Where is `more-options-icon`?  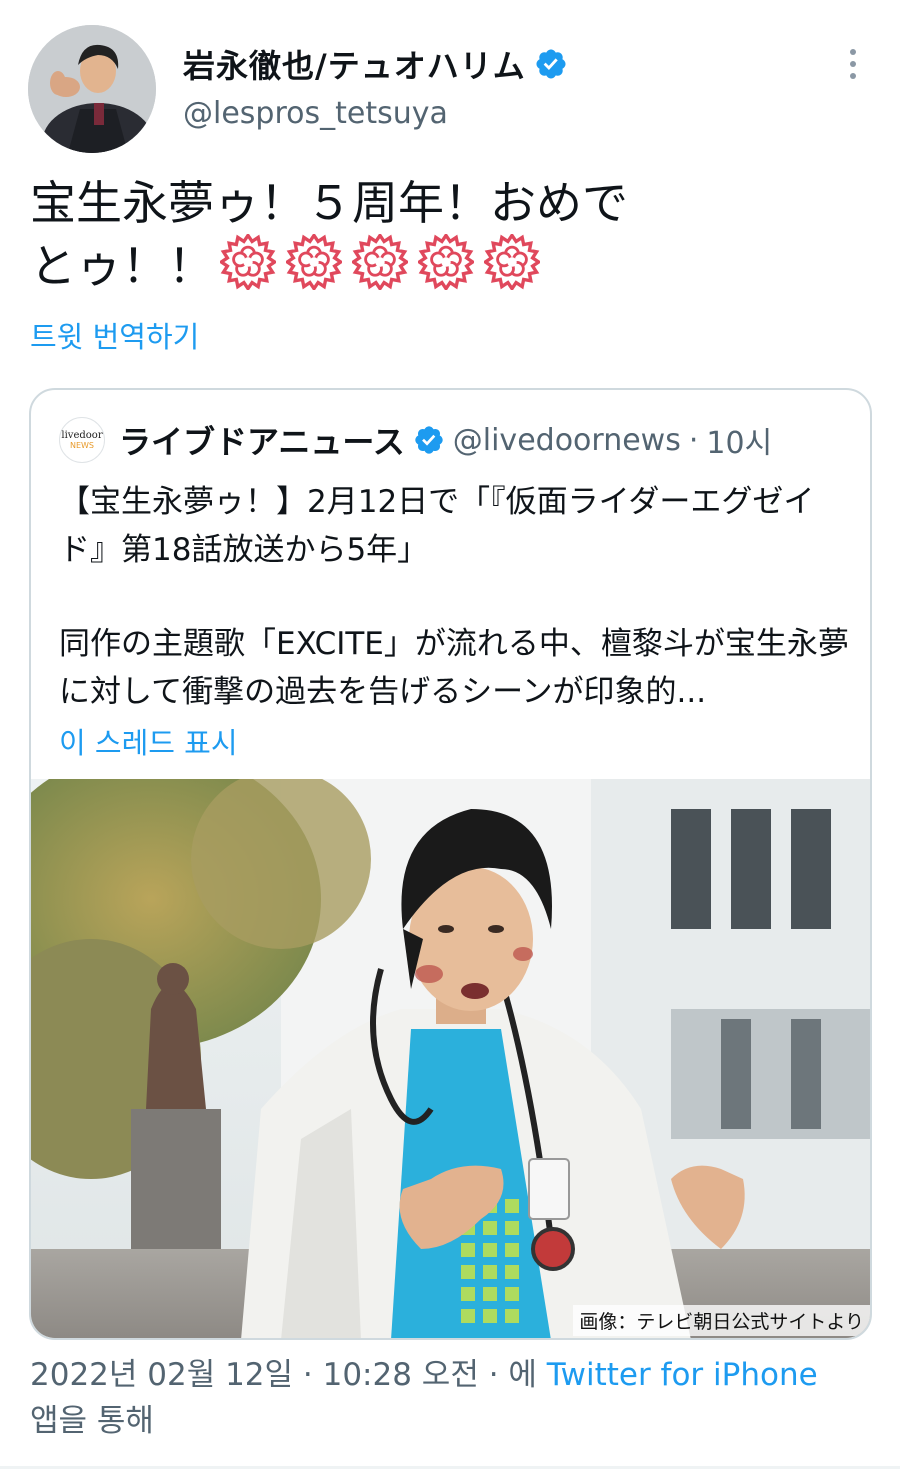
more-options-icon is located at coordinates (853, 64).